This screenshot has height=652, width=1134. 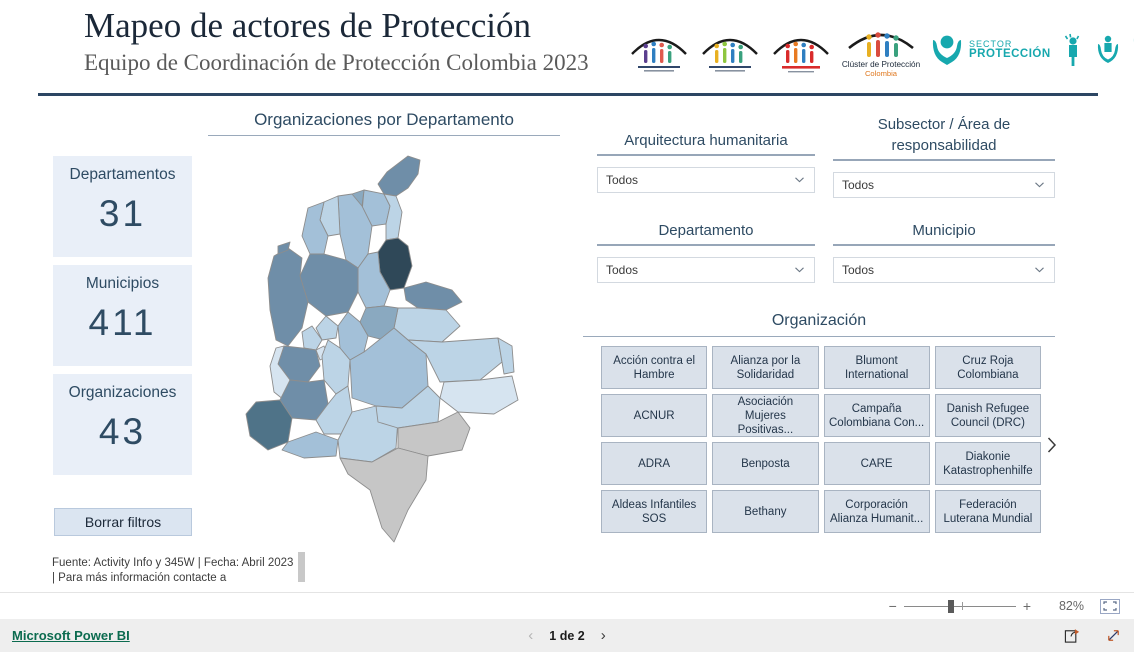 I want to click on fullscreen-icon, so click(x=1113, y=635).